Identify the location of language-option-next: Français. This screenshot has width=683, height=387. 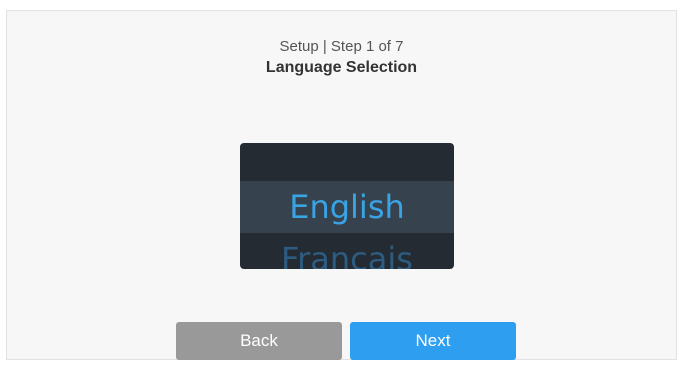
(347, 251).